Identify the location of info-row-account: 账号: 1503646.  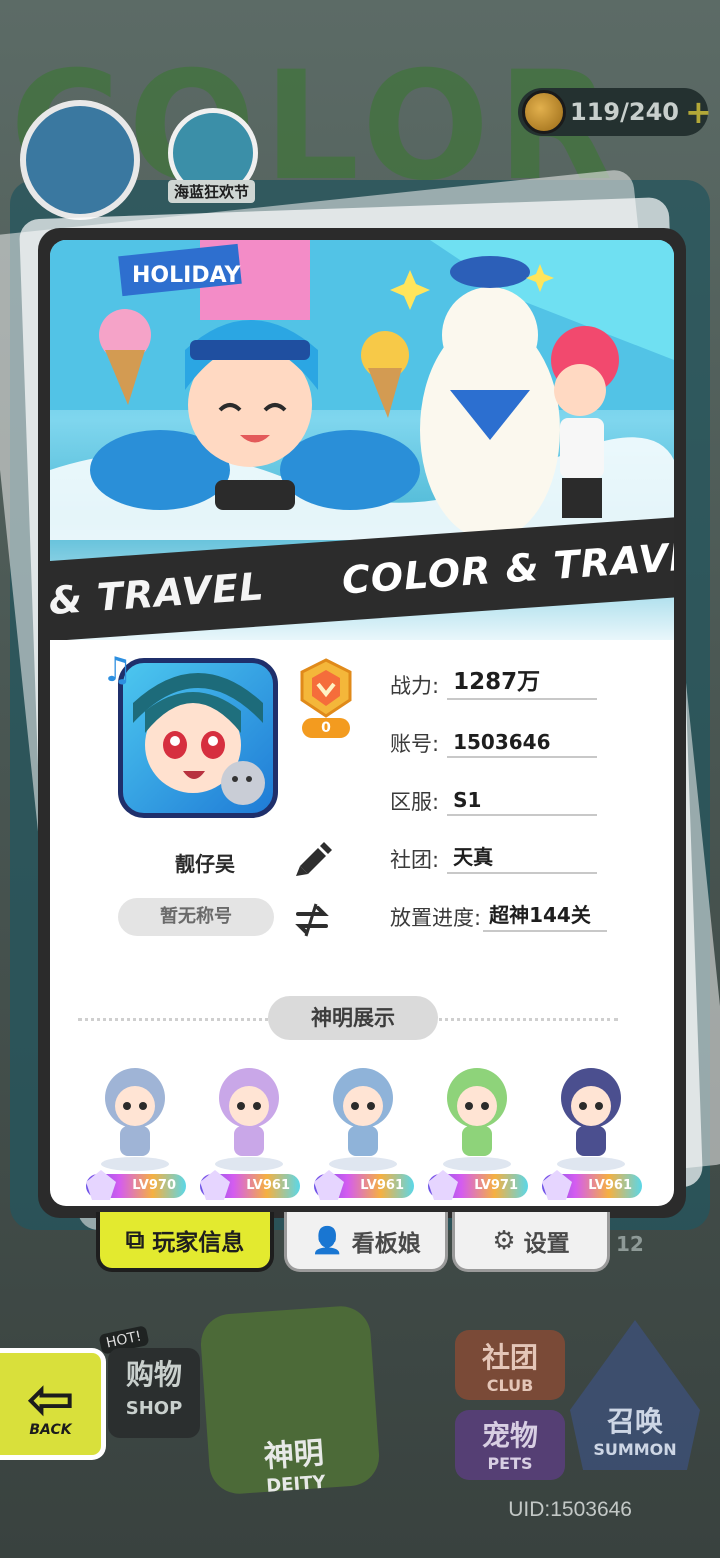
(494, 740).